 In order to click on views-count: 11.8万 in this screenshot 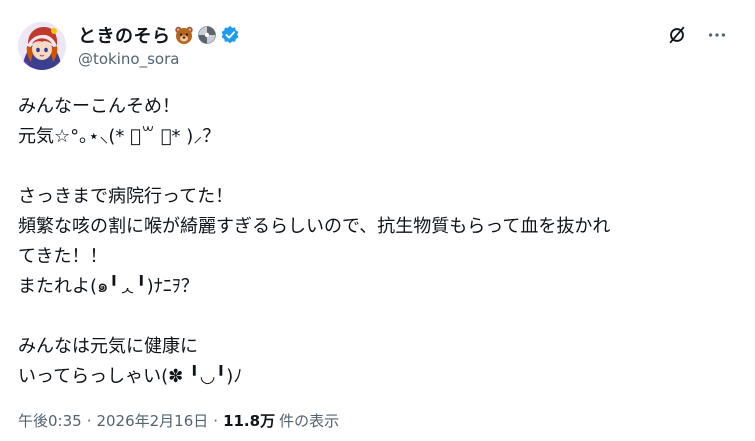, I will do `click(249, 421)`.